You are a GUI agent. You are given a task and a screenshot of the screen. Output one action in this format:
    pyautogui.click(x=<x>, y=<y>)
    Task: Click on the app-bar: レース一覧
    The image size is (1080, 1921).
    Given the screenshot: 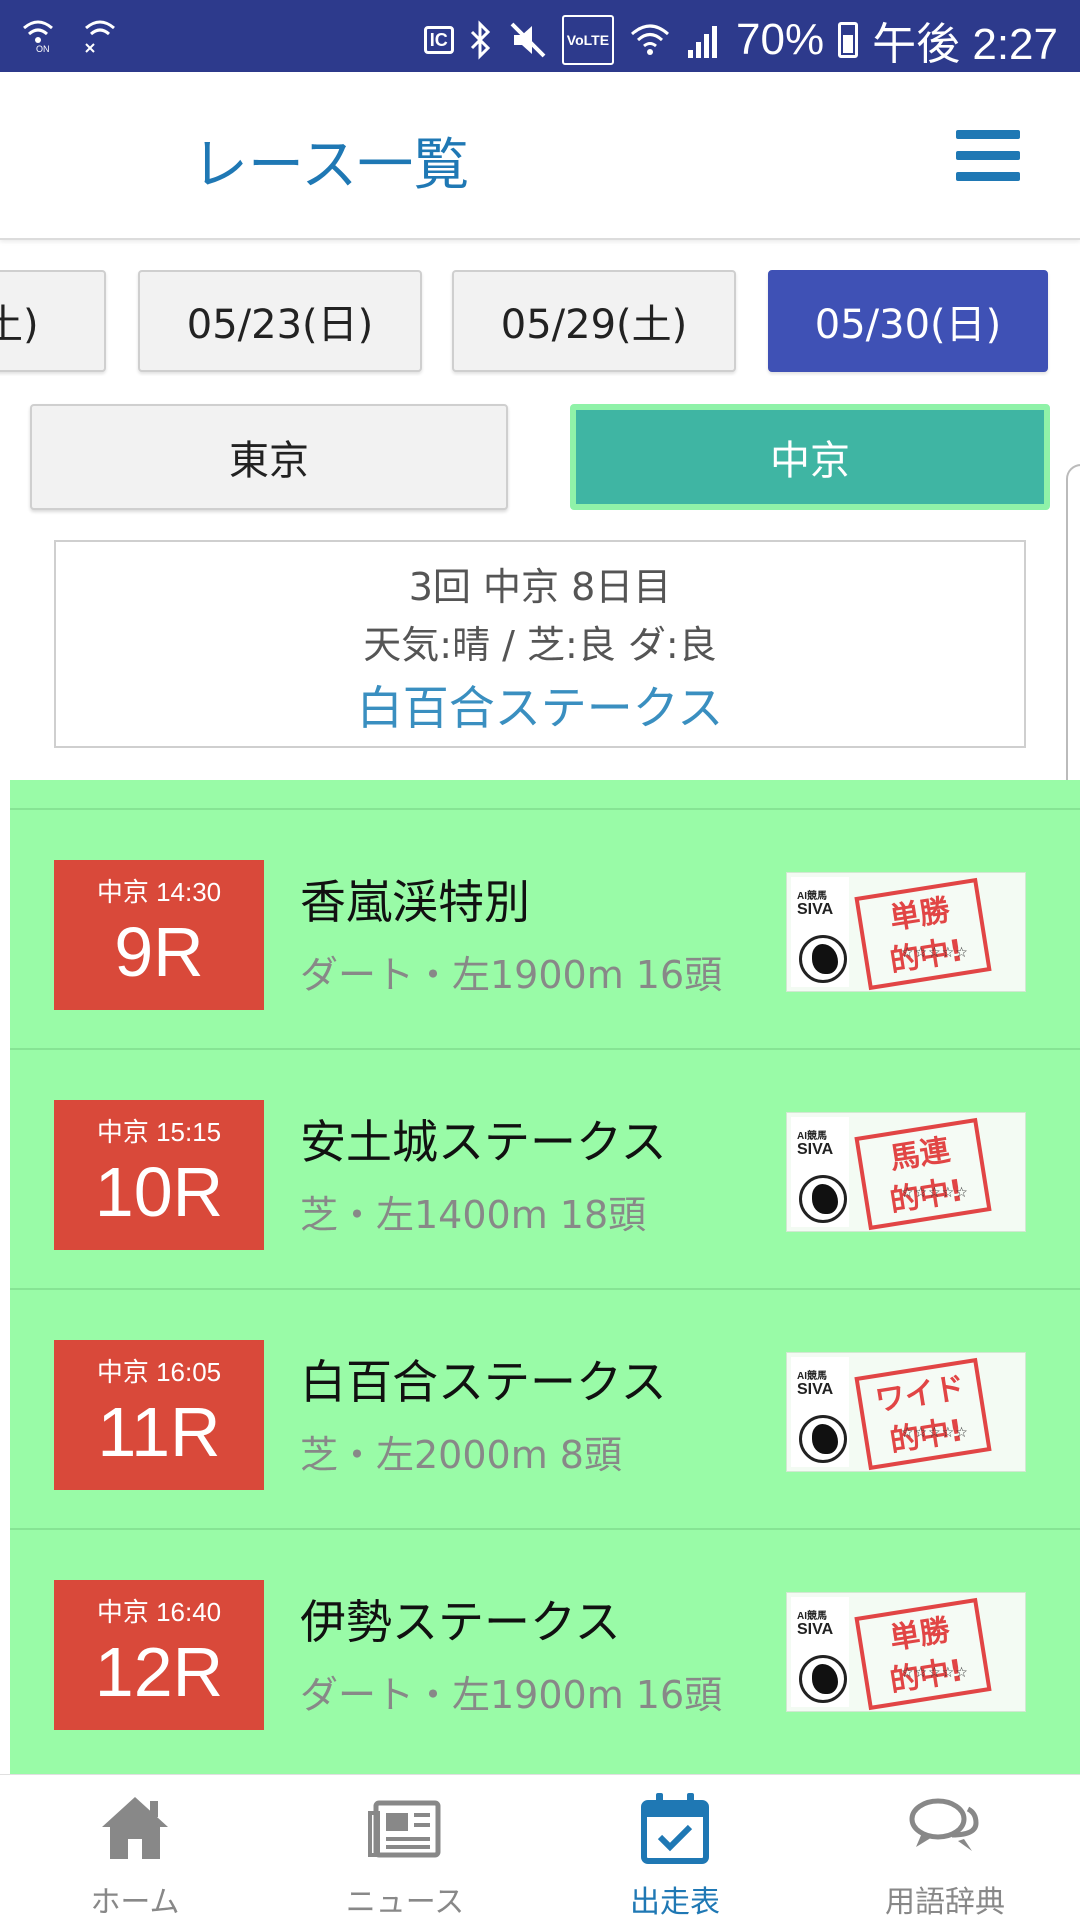 What is the action you would take?
    pyautogui.click(x=540, y=156)
    